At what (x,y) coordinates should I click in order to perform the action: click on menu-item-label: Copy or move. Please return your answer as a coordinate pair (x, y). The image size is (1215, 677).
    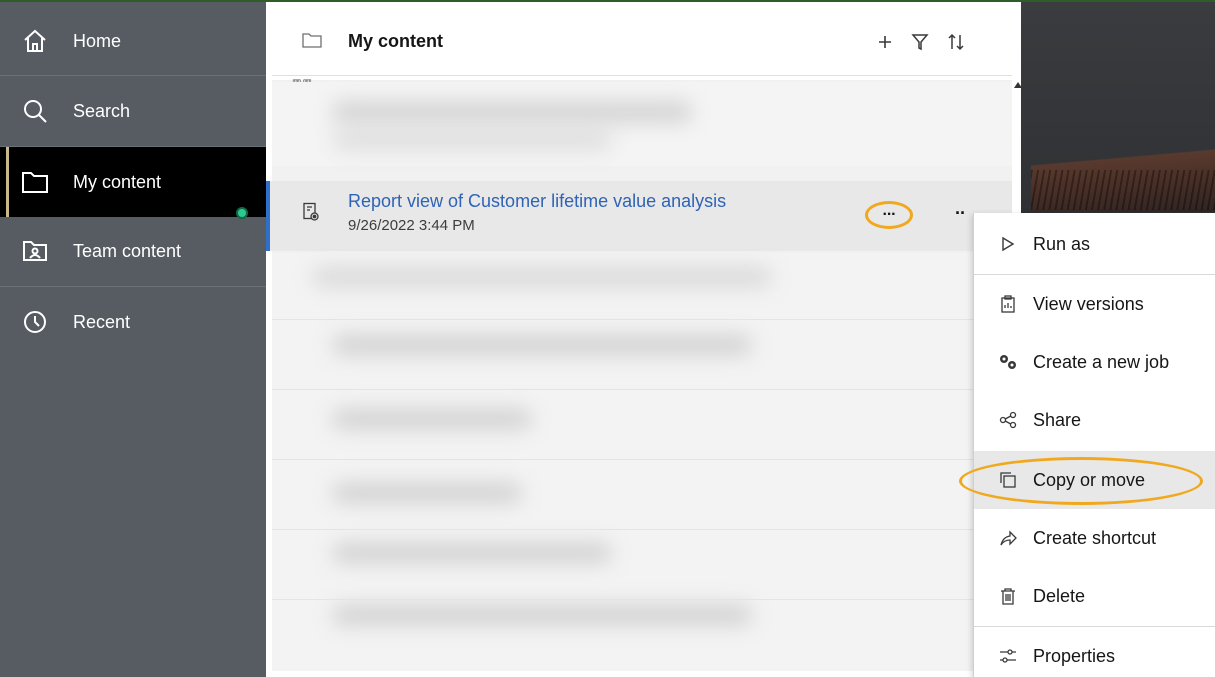
    Looking at the image, I should click on (1089, 479).